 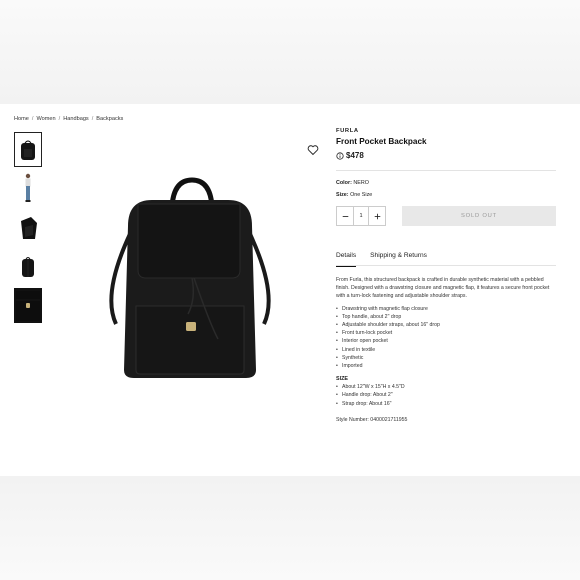 I want to click on color-option: Color: NERO, so click(x=446, y=183).